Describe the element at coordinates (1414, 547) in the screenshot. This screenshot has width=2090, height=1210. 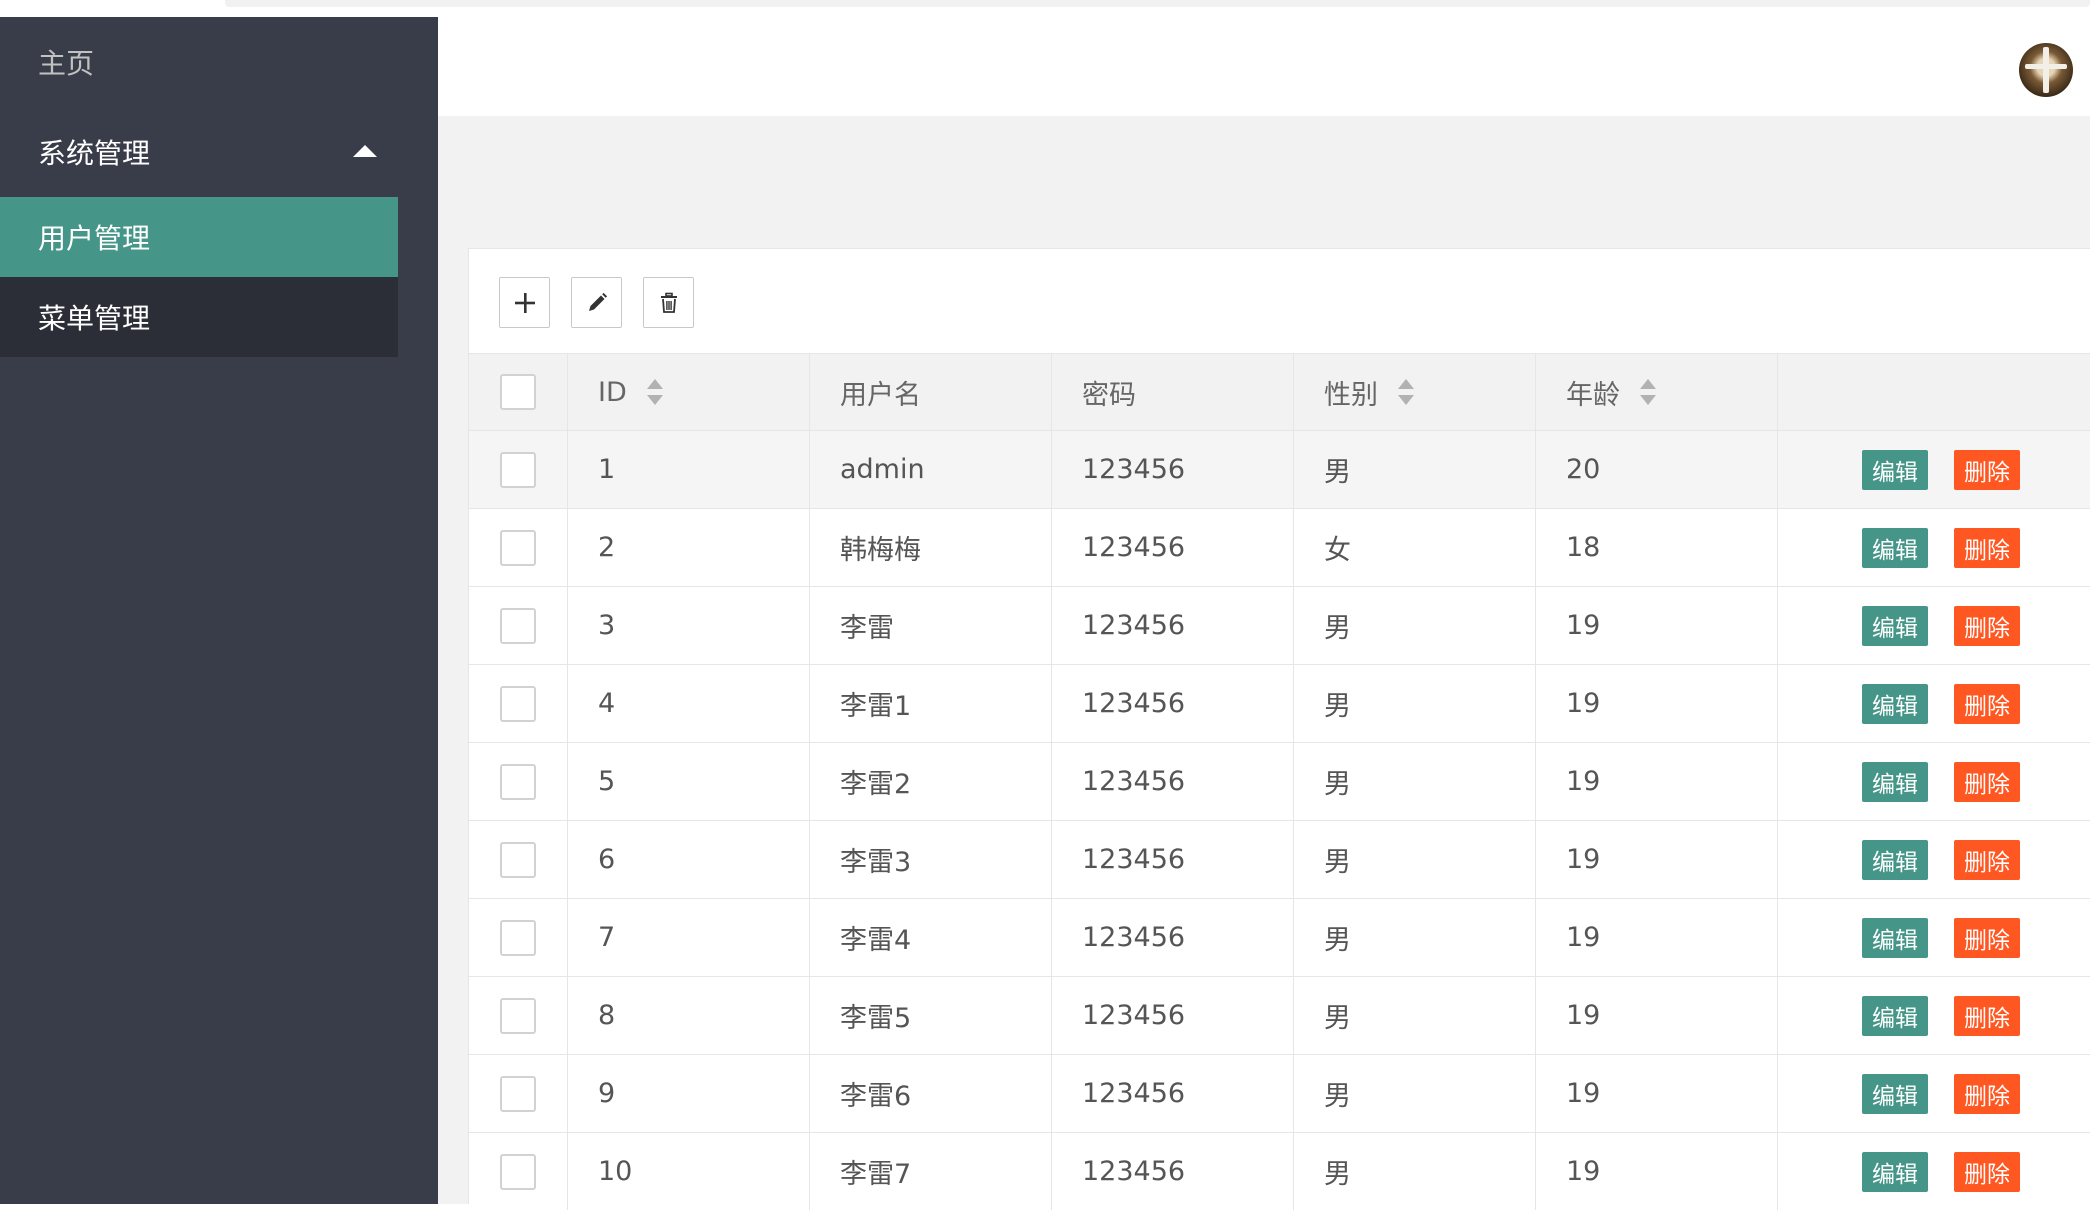
I see `cell-gender: 女` at that location.